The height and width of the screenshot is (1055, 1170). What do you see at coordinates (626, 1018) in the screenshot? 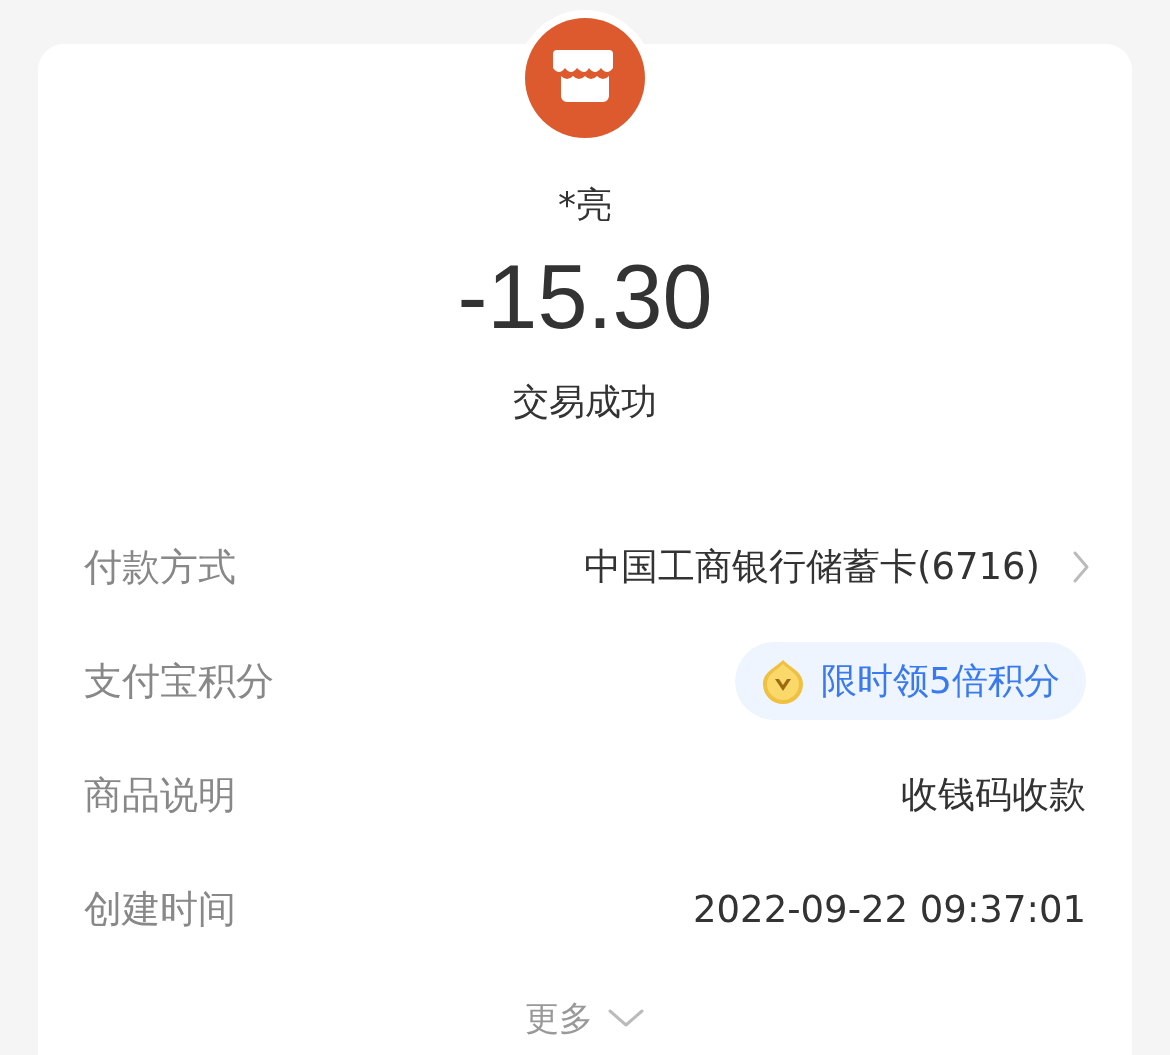
I see `chevron-down-icon` at bounding box center [626, 1018].